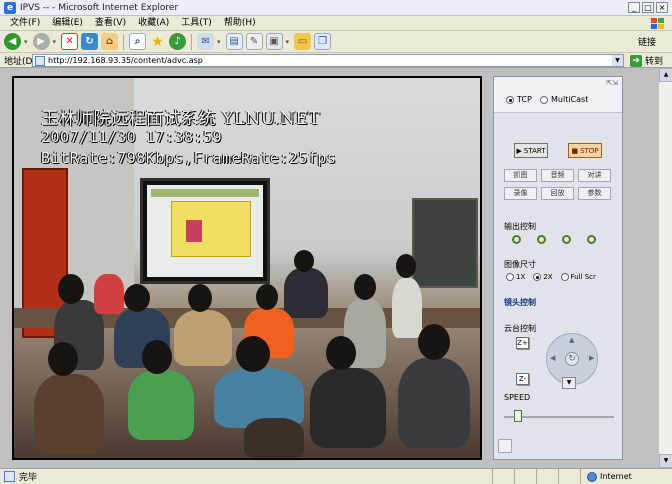 The height and width of the screenshot is (484, 672). I want to click on windows-logo-icon, so click(657, 23).